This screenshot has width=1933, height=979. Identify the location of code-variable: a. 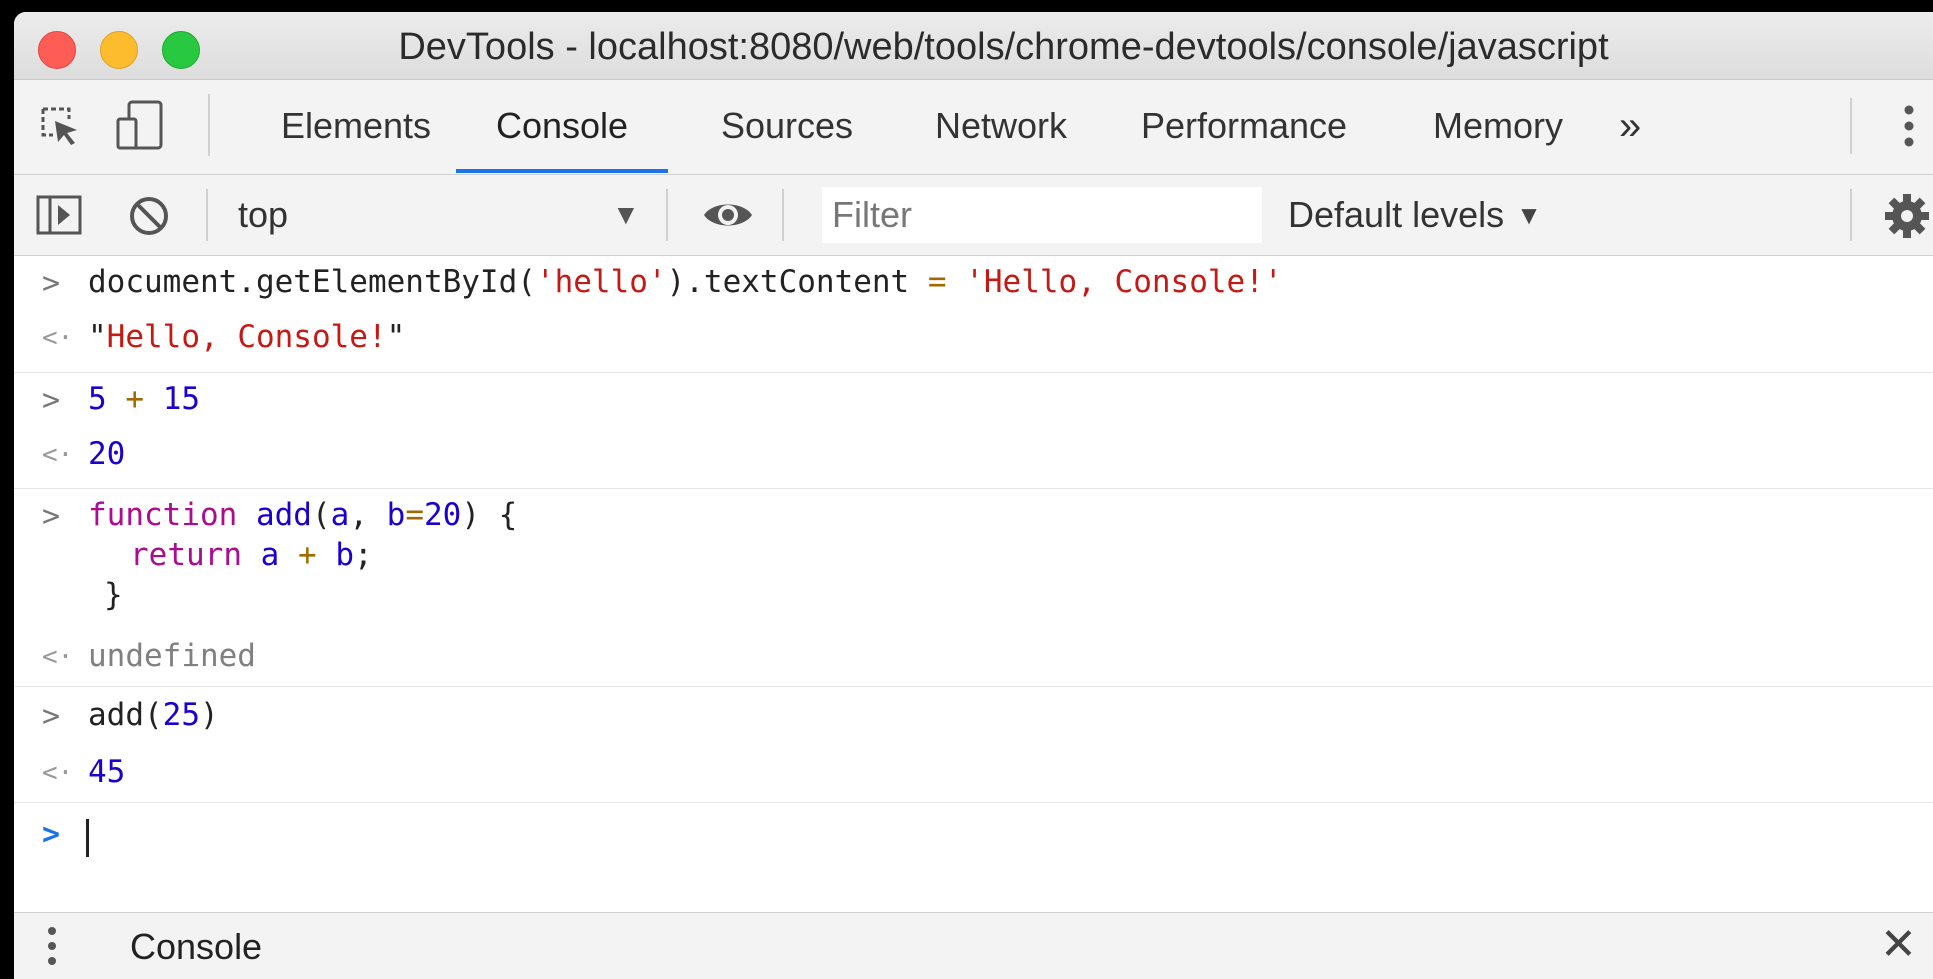
(270, 555).